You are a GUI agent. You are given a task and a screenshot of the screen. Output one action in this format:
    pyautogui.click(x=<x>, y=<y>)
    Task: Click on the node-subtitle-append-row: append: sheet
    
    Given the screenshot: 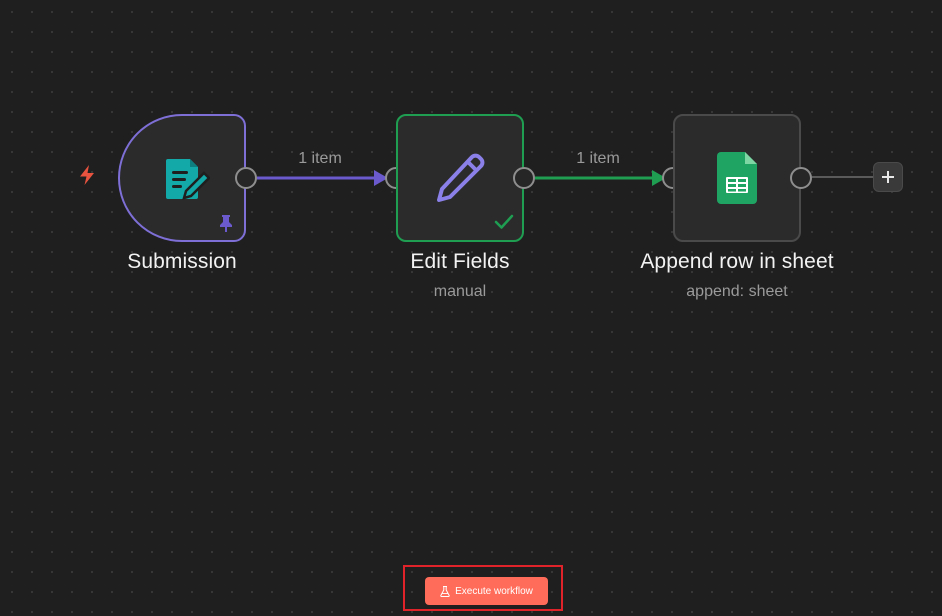 What is the action you would take?
    pyautogui.click(x=737, y=291)
    